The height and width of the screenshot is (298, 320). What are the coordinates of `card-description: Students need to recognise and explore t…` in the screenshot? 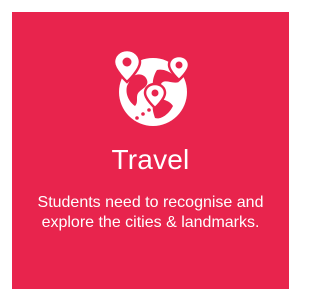 It's located at (150, 212).